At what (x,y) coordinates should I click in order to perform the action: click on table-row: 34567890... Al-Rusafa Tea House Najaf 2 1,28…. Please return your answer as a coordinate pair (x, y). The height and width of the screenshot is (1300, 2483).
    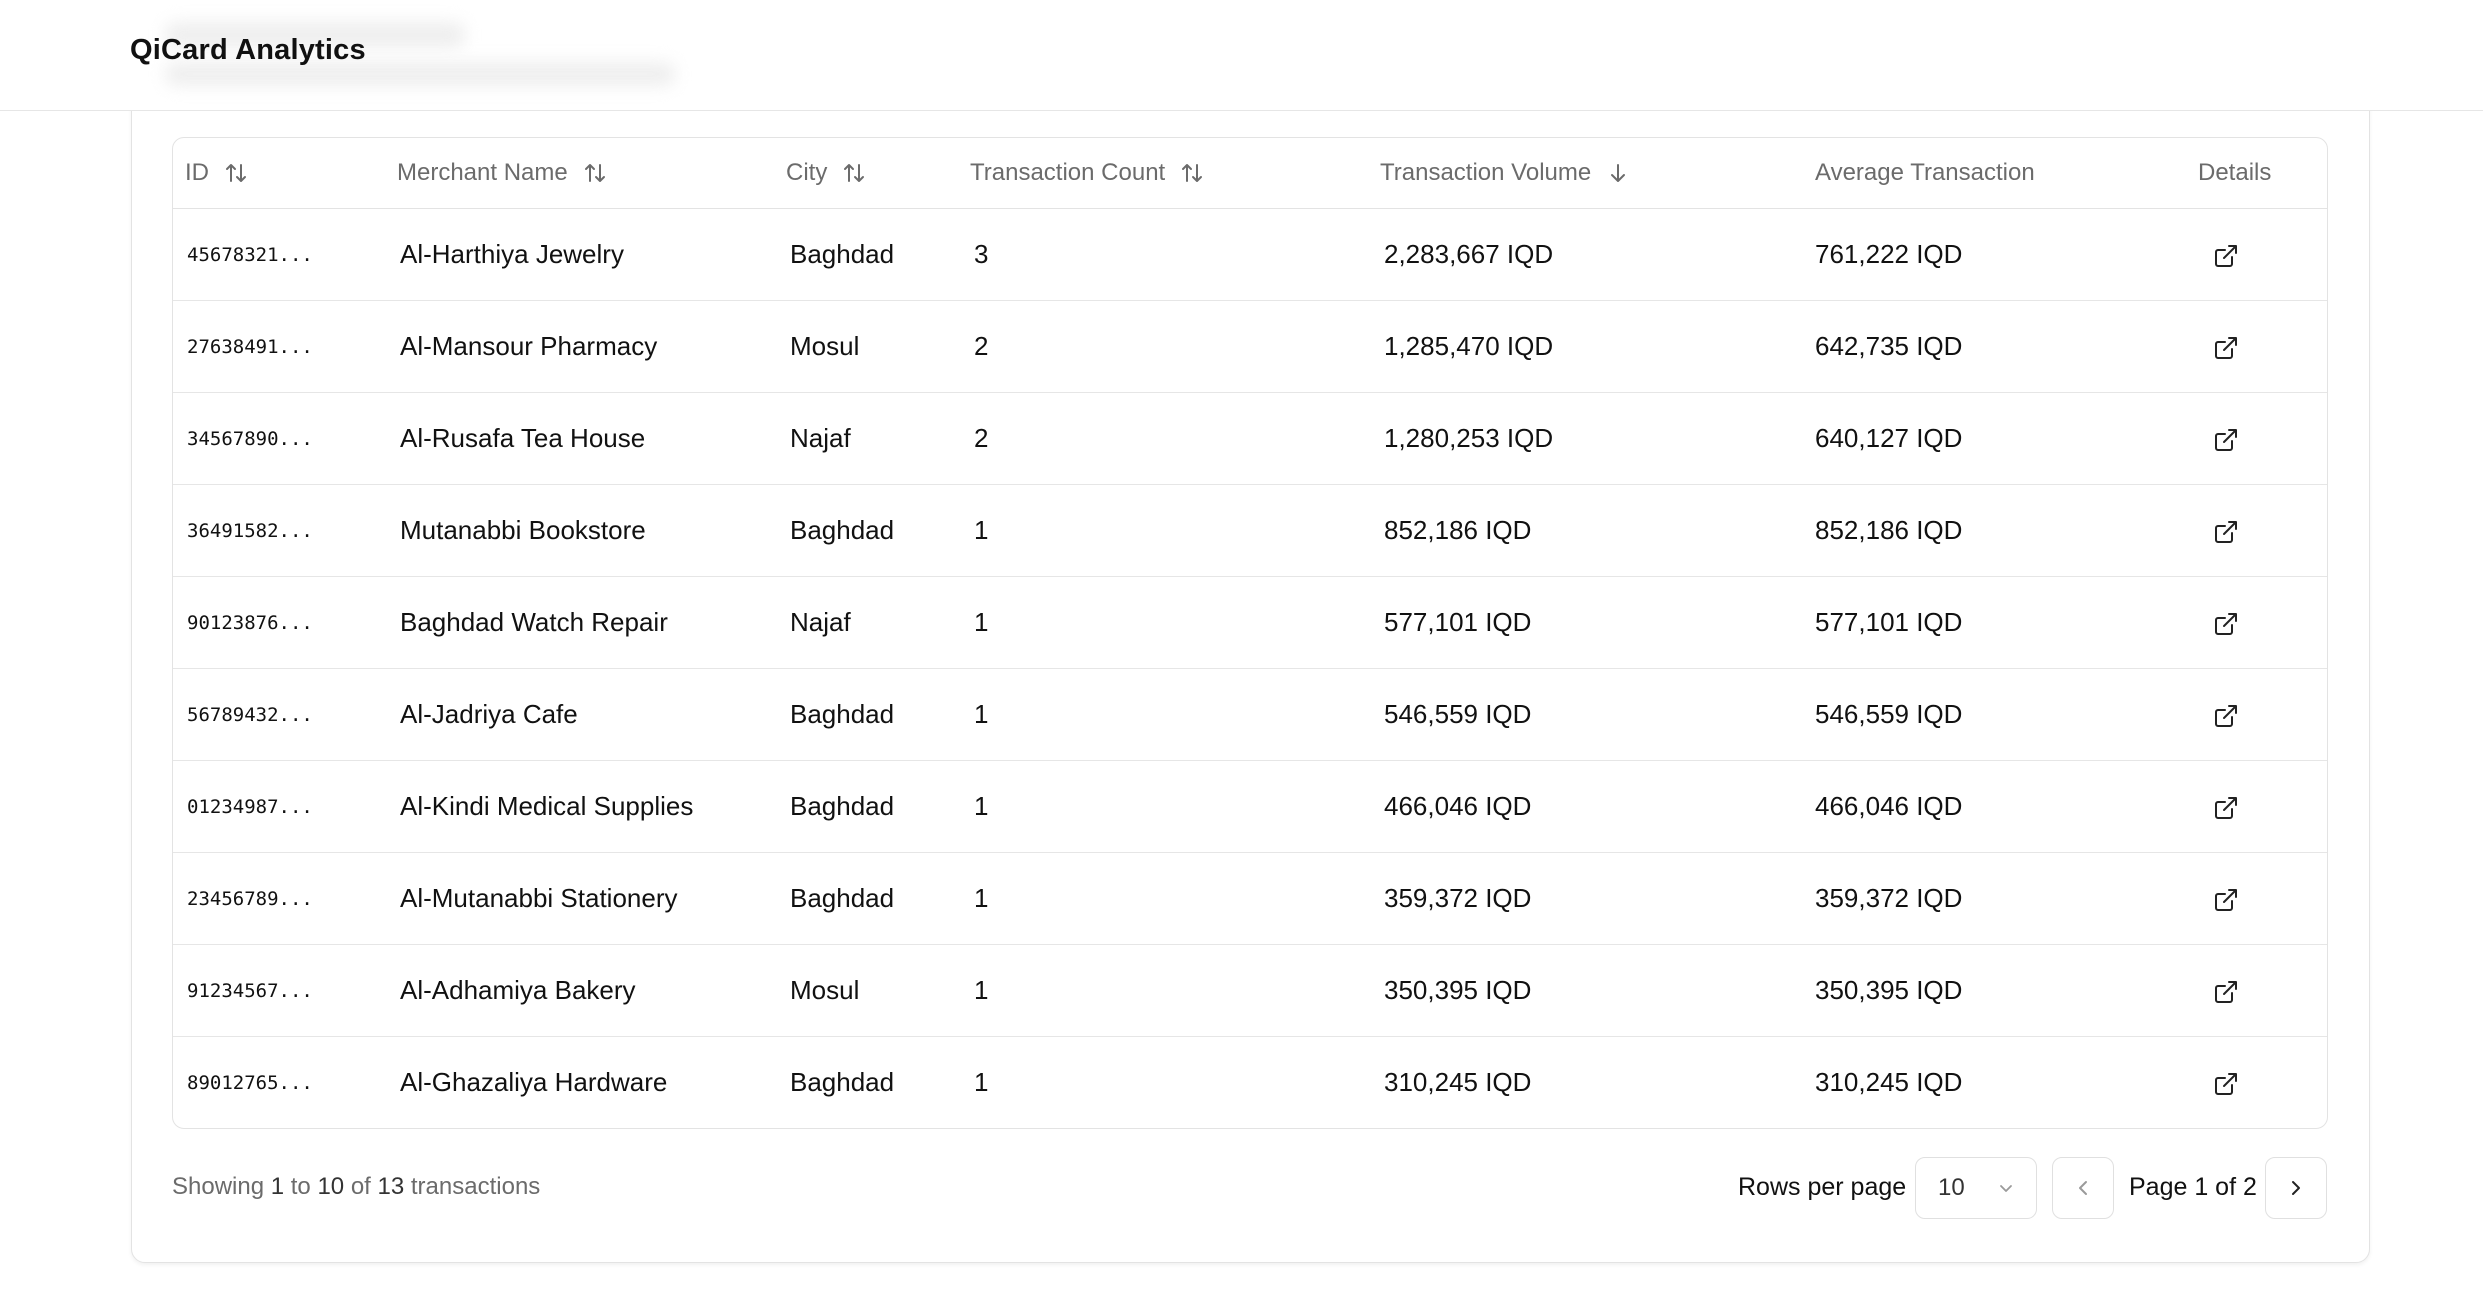
    Looking at the image, I should click on (1250, 438).